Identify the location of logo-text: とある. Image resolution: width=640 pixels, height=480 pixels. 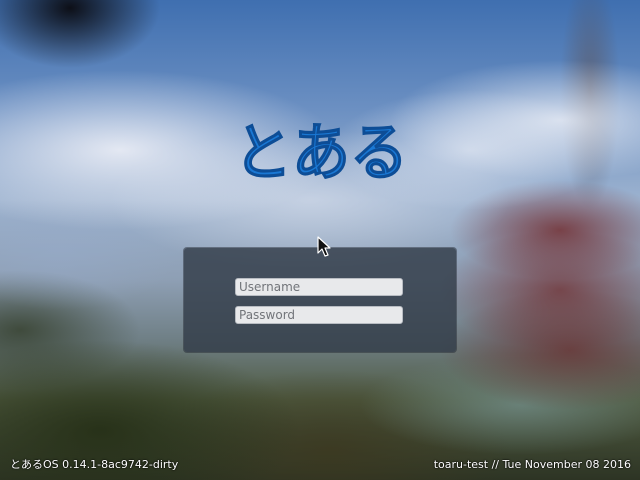
(321, 151).